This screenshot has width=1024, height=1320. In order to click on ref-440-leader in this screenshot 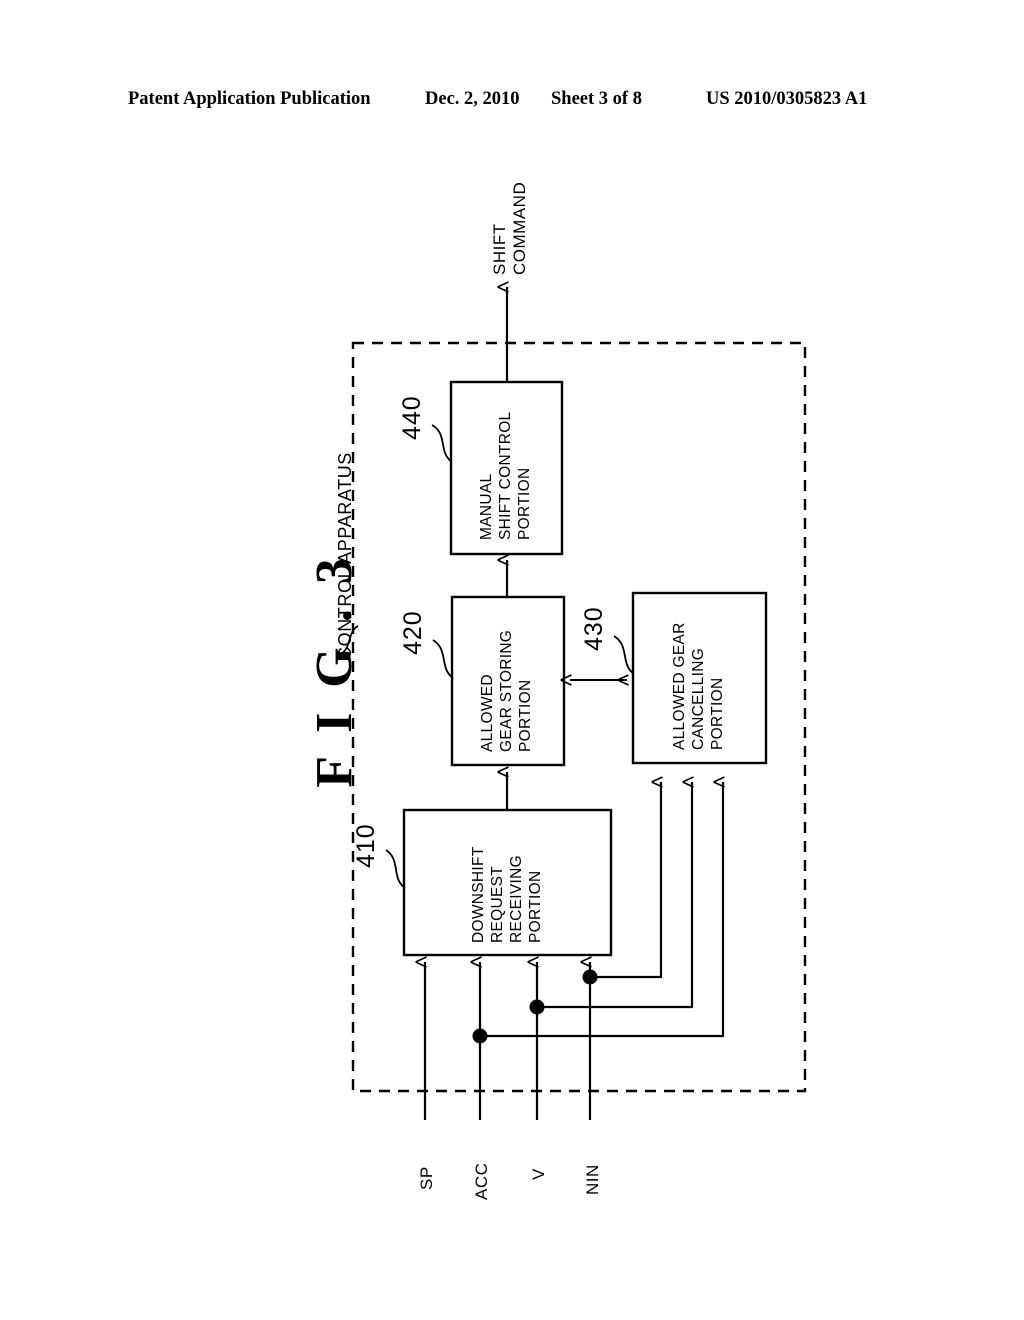, I will do `click(442, 443)`.